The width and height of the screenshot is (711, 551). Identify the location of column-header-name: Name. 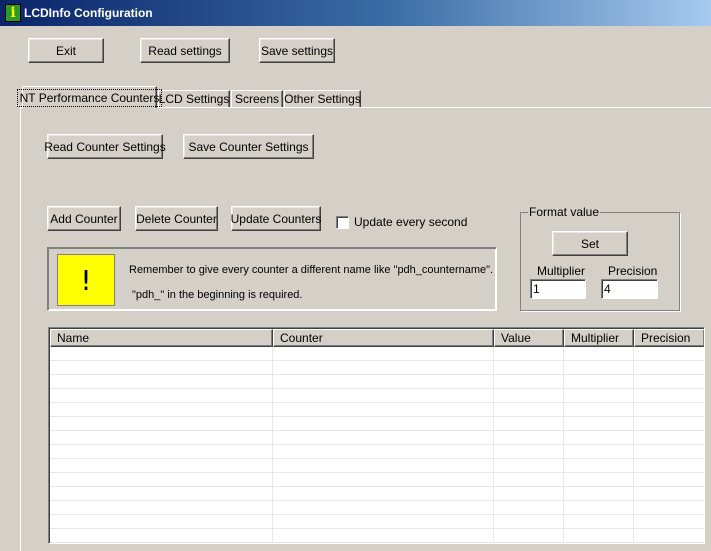
(161, 338).